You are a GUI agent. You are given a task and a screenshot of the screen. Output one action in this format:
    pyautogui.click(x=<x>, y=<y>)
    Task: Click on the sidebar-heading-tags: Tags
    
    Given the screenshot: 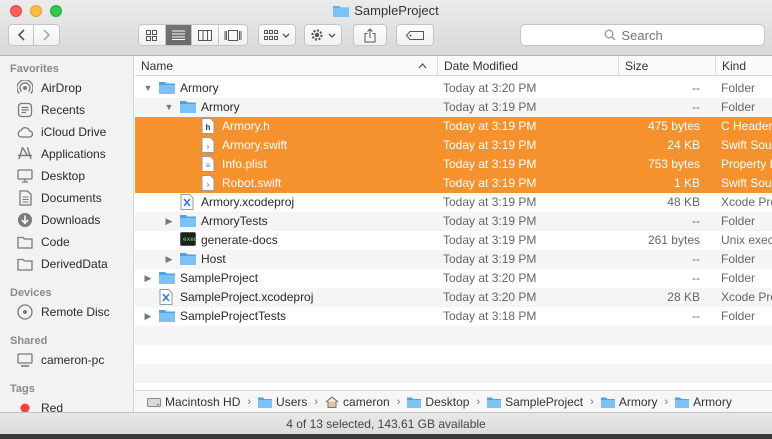 What is the action you would take?
    pyautogui.click(x=22, y=389)
    